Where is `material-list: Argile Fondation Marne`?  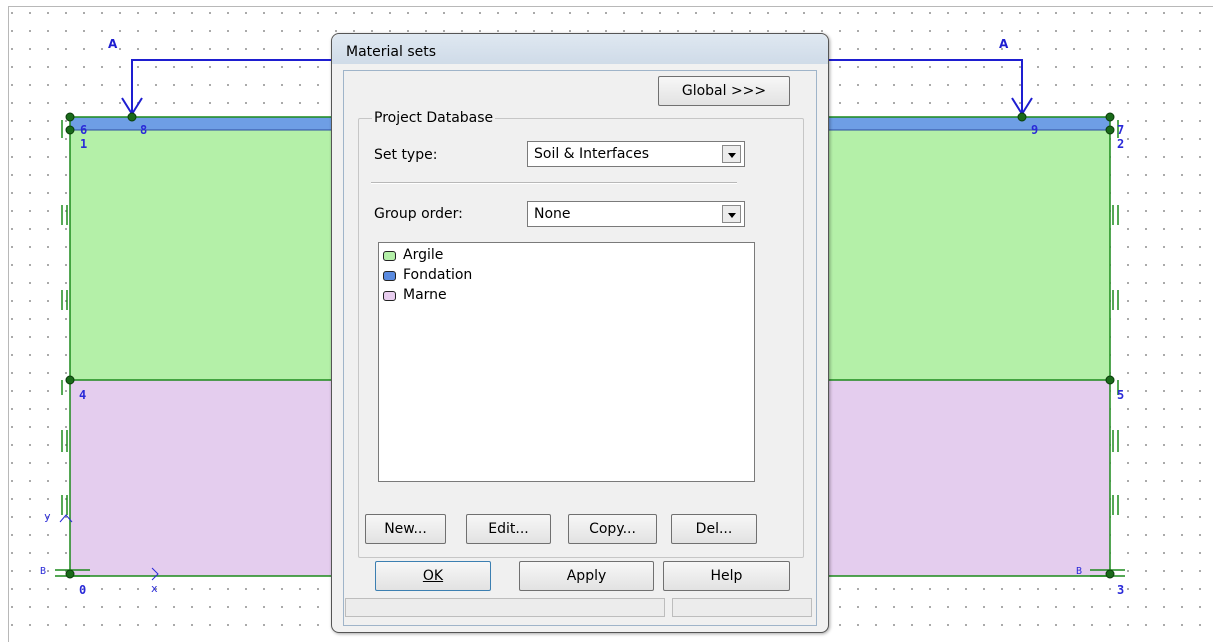
material-list: Argile Fondation Marne is located at coordinates (566, 362).